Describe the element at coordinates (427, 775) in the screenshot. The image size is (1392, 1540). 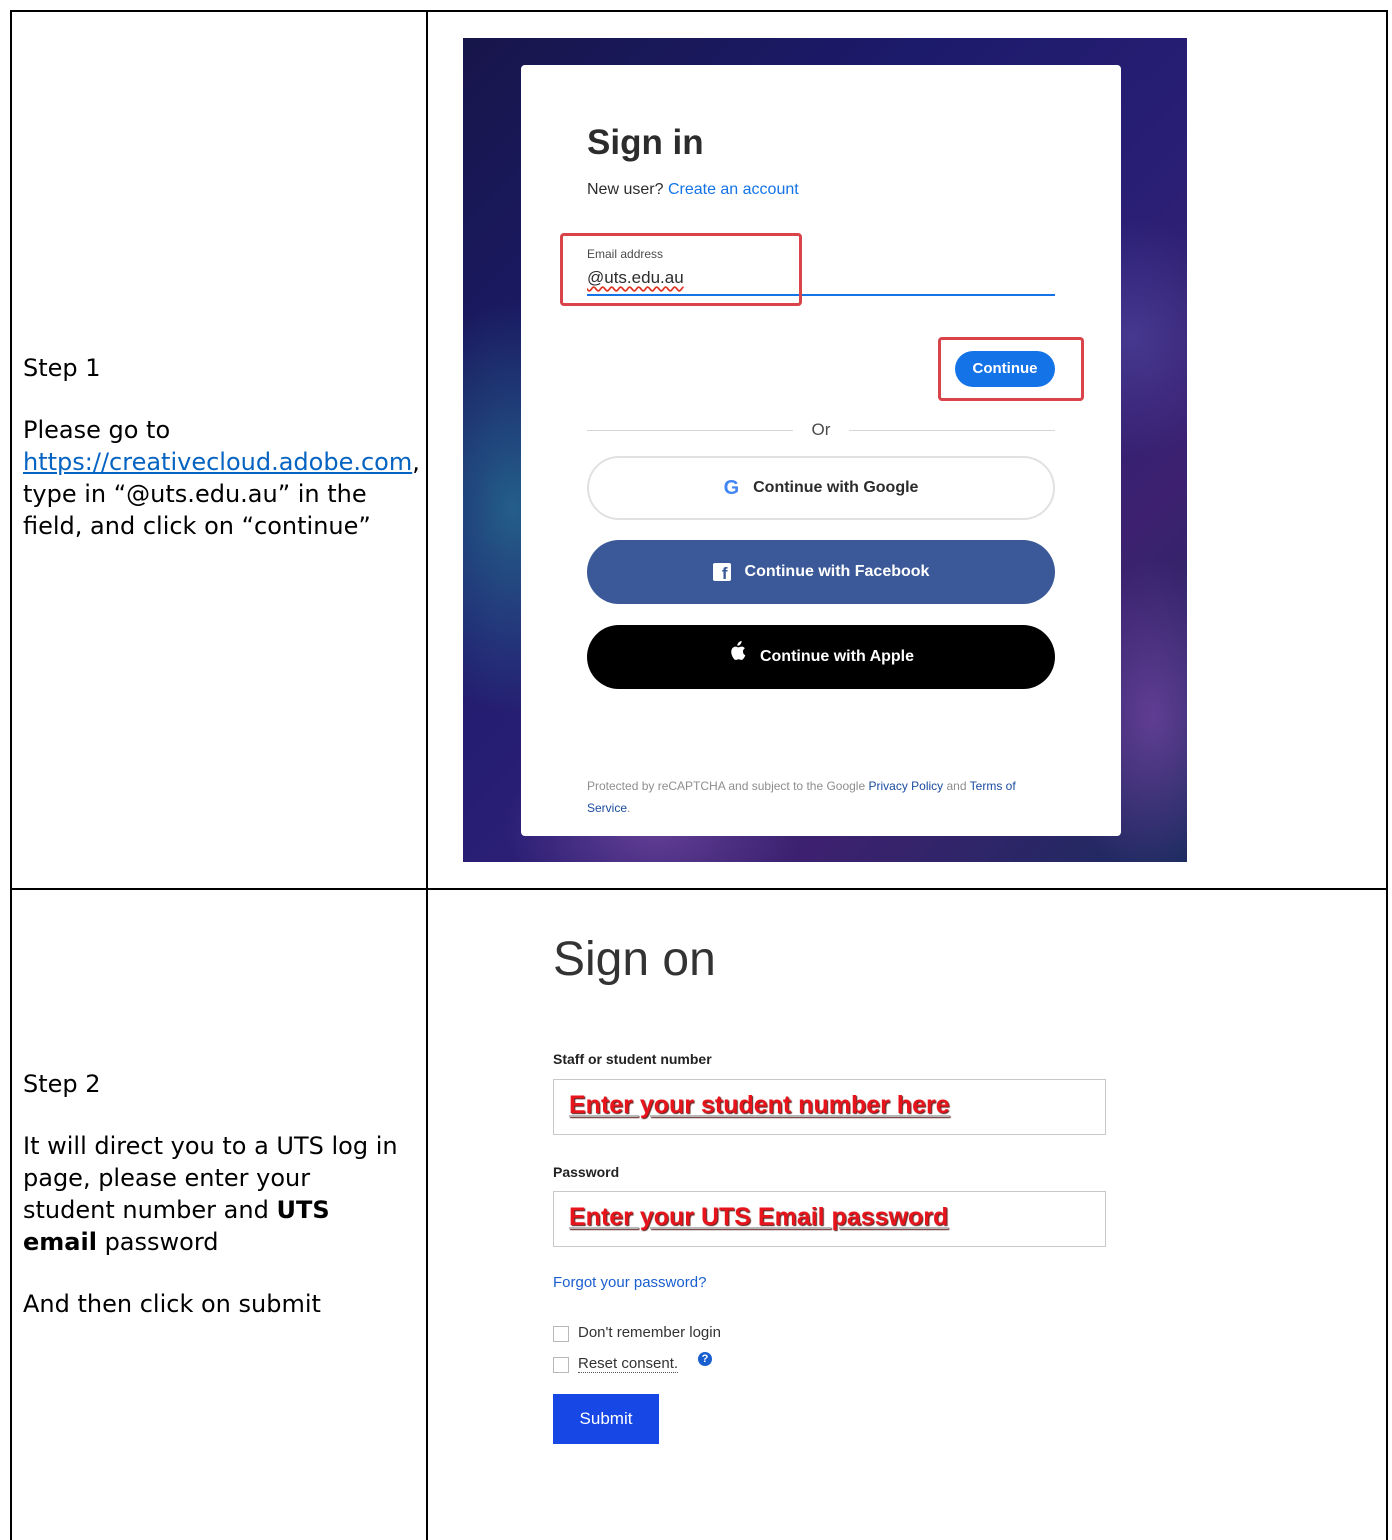
I see `table-column-divider` at that location.